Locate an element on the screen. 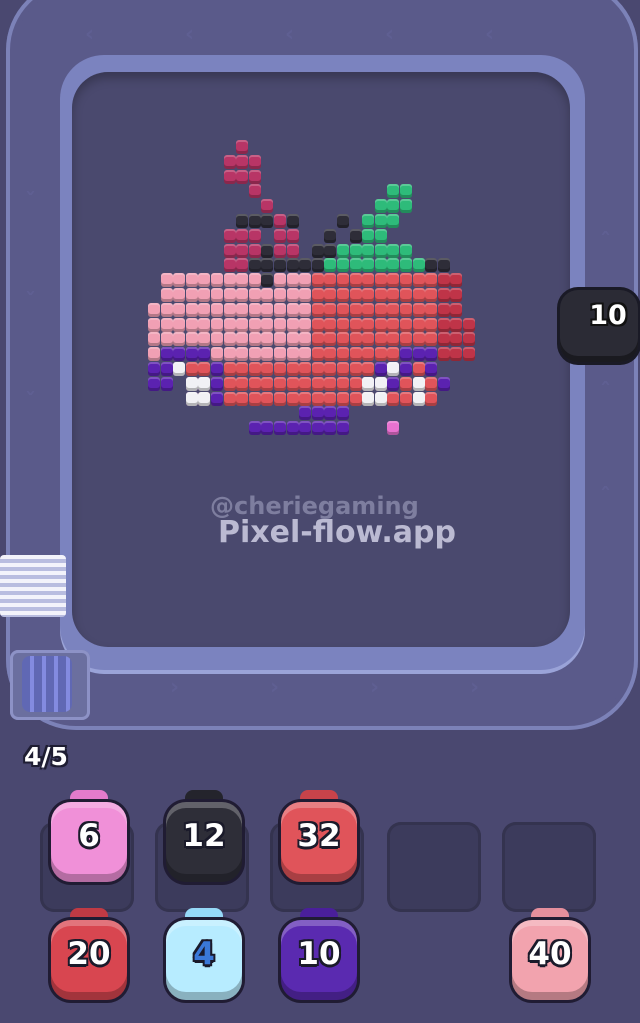 The image size is (640, 1023). shooter-light-pink: 40 is located at coordinates (550, 954).